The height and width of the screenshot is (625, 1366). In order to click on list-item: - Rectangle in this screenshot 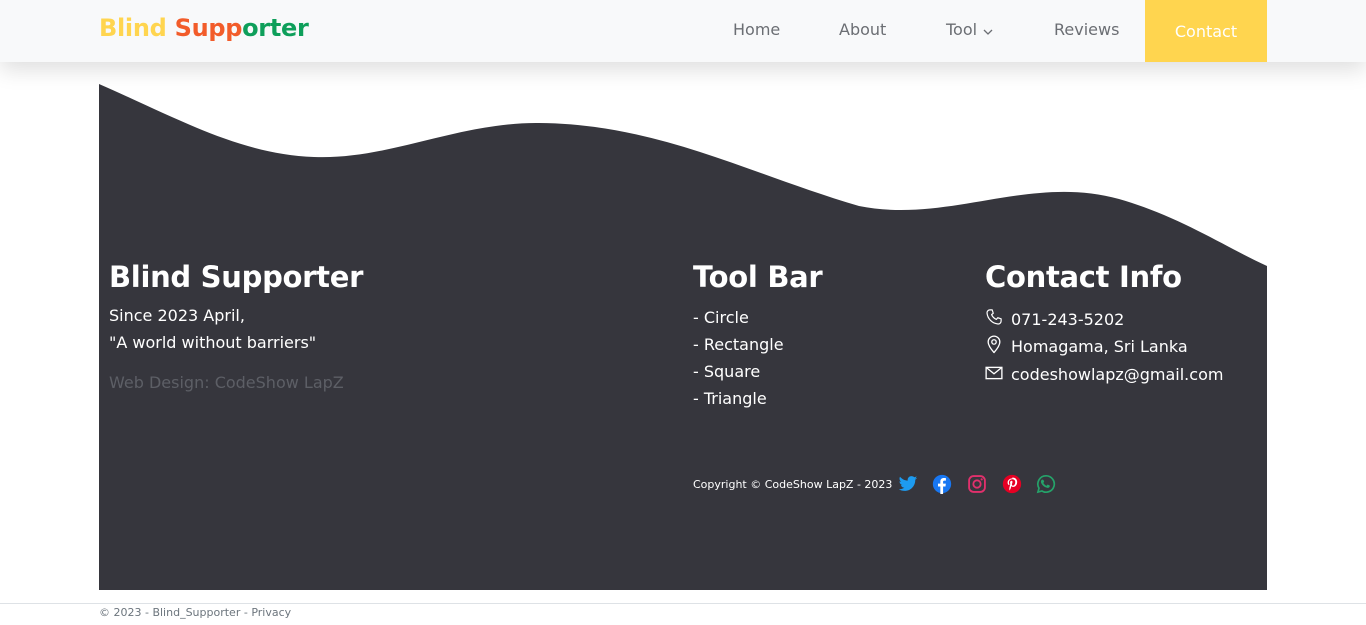, I will do `click(738, 348)`.